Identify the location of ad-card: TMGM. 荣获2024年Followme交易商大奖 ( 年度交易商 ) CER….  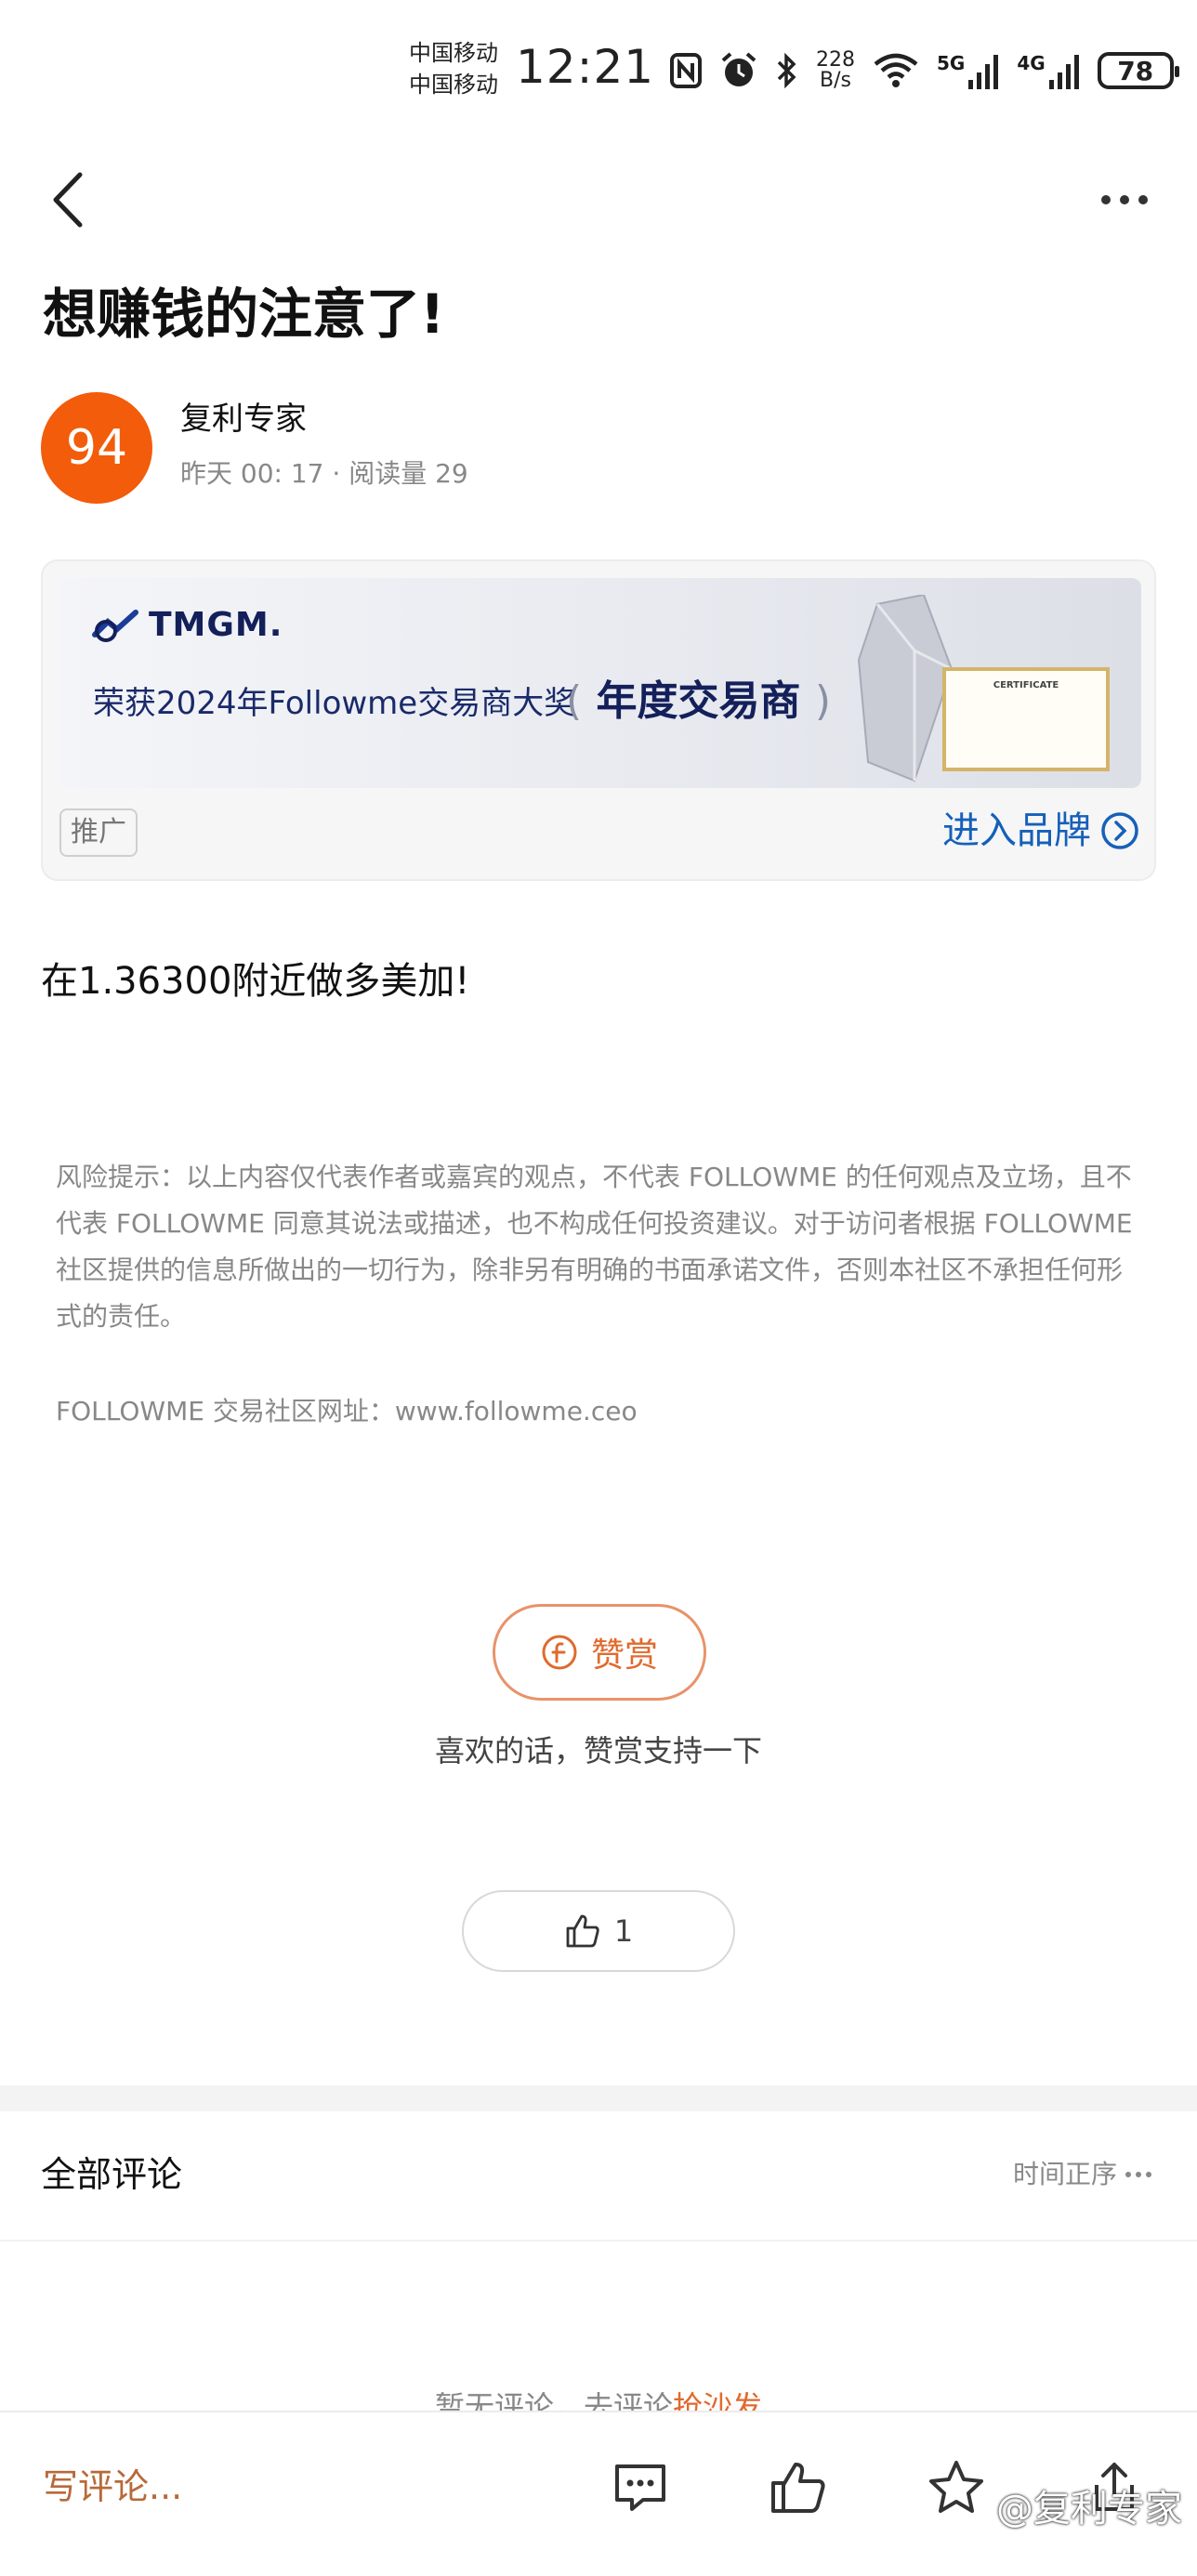
(598, 720).